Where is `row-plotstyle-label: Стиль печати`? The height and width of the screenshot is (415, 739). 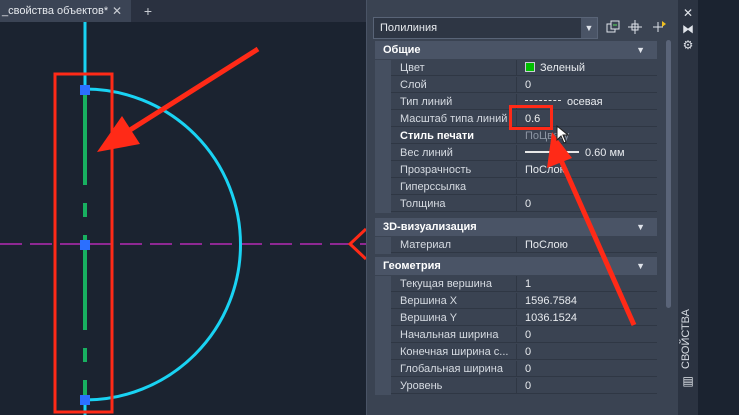
row-plotstyle-label: Стиль печати is located at coordinates (453, 136).